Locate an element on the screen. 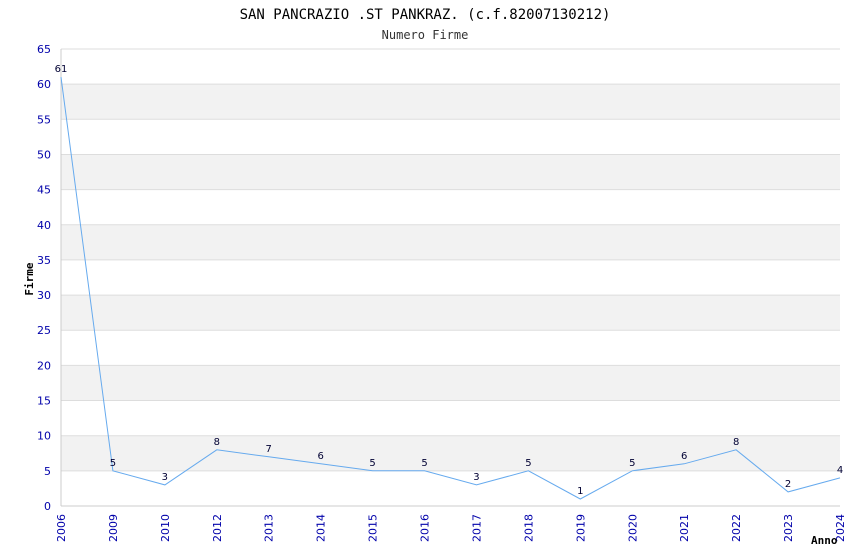 The image size is (850, 550). x-tick-label: 2014 is located at coordinates (321, 528).